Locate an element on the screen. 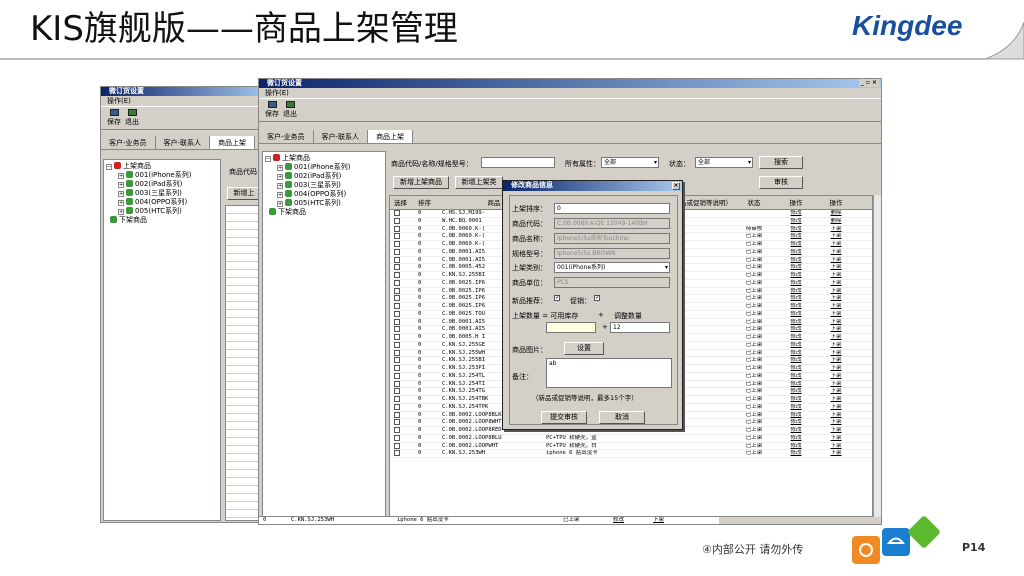 The width and height of the screenshot is (1024, 576). main-window-menu: 操作(E) is located at coordinates (570, 93).